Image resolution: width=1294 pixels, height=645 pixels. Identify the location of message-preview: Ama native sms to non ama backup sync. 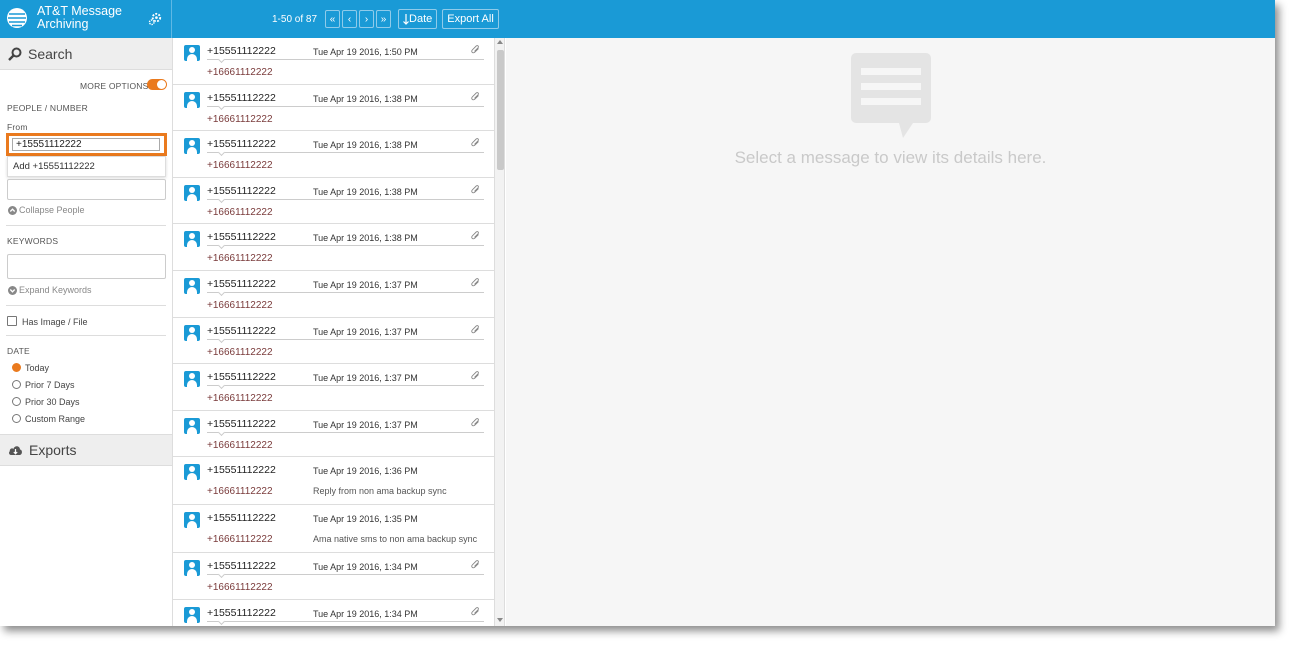
(395, 539).